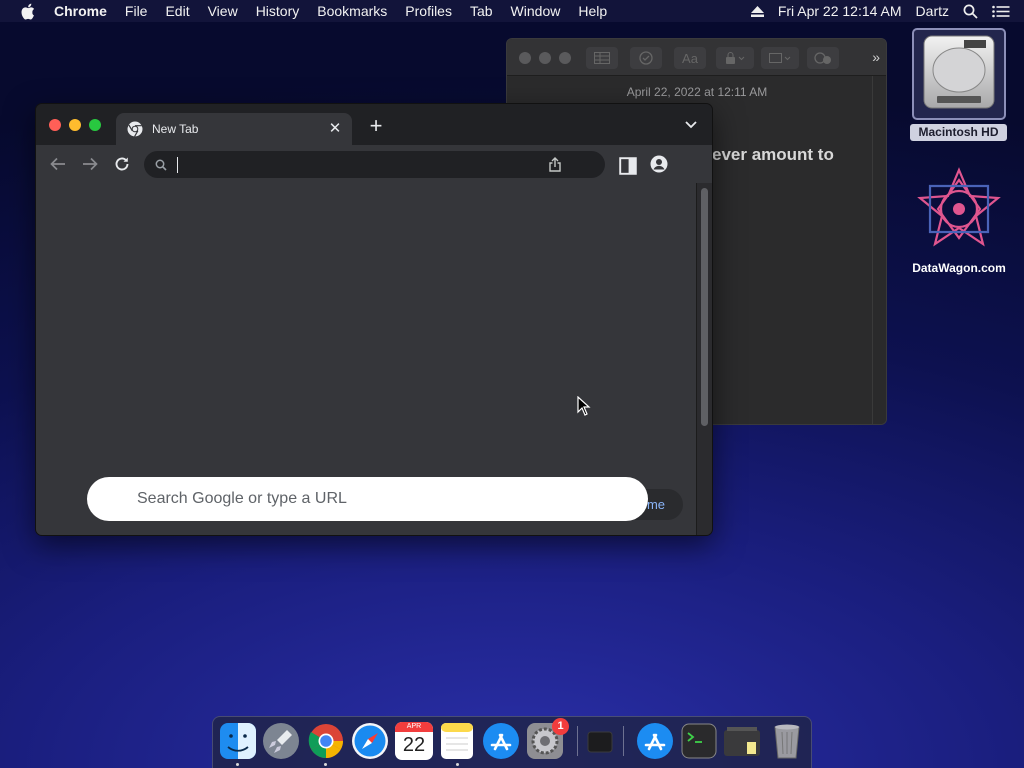 Image resolution: width=1024 pixels, height=768 pixels. I want to click on note-body-text: ever amount to, so click(773, 155).